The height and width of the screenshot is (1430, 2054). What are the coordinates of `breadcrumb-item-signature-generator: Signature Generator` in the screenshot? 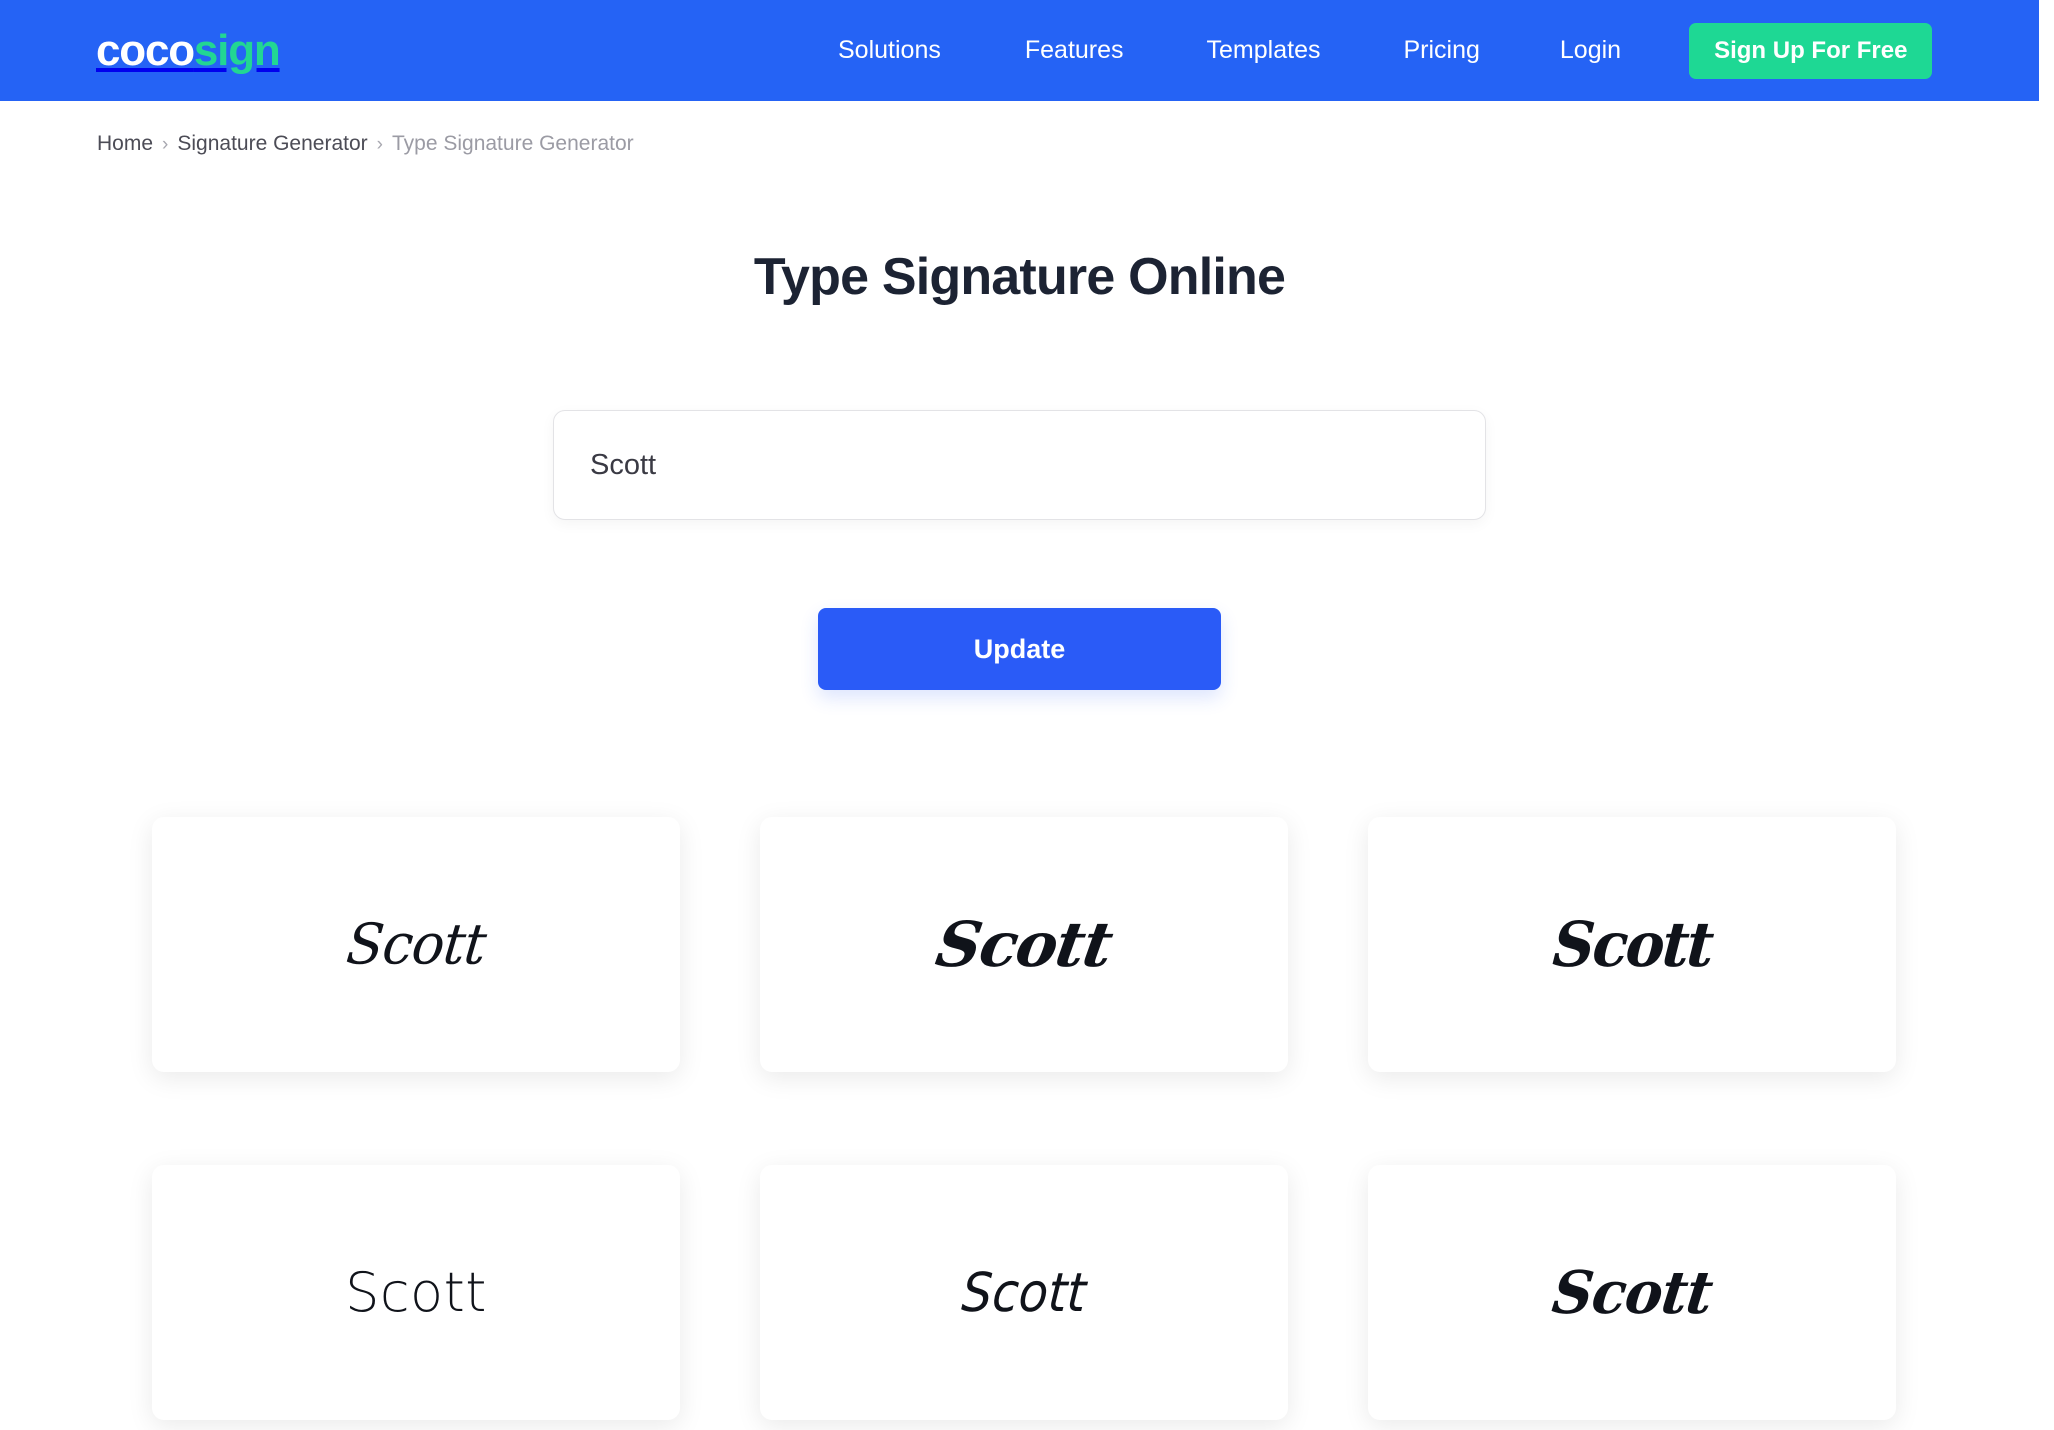 It's located at (272, 143).